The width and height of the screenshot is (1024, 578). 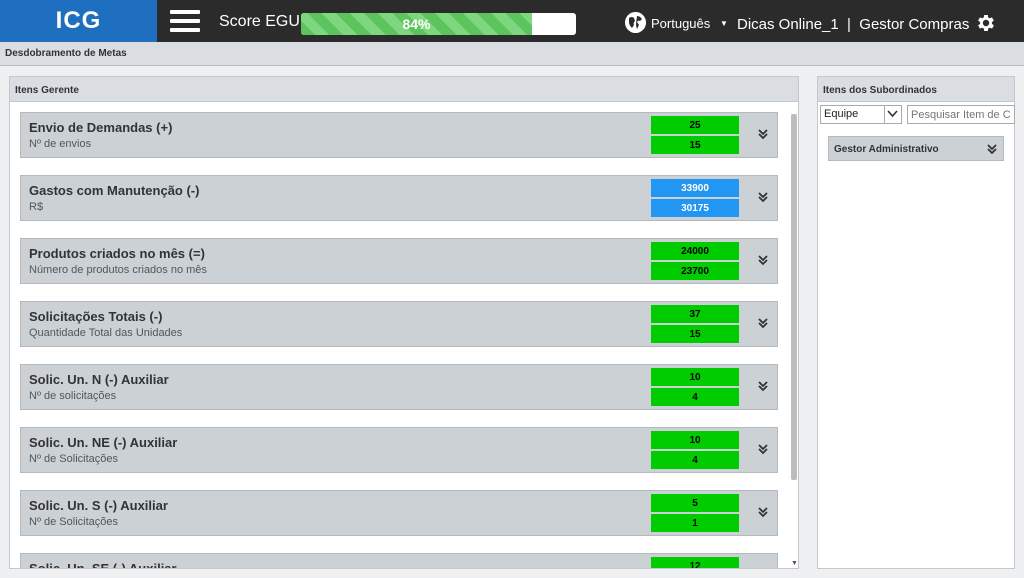 What do you see at coordinates (118, 270) in the screenshot?
I see `goal-item-subtitle: Número de produtos criados no mês` at bounding box center [118, 270].